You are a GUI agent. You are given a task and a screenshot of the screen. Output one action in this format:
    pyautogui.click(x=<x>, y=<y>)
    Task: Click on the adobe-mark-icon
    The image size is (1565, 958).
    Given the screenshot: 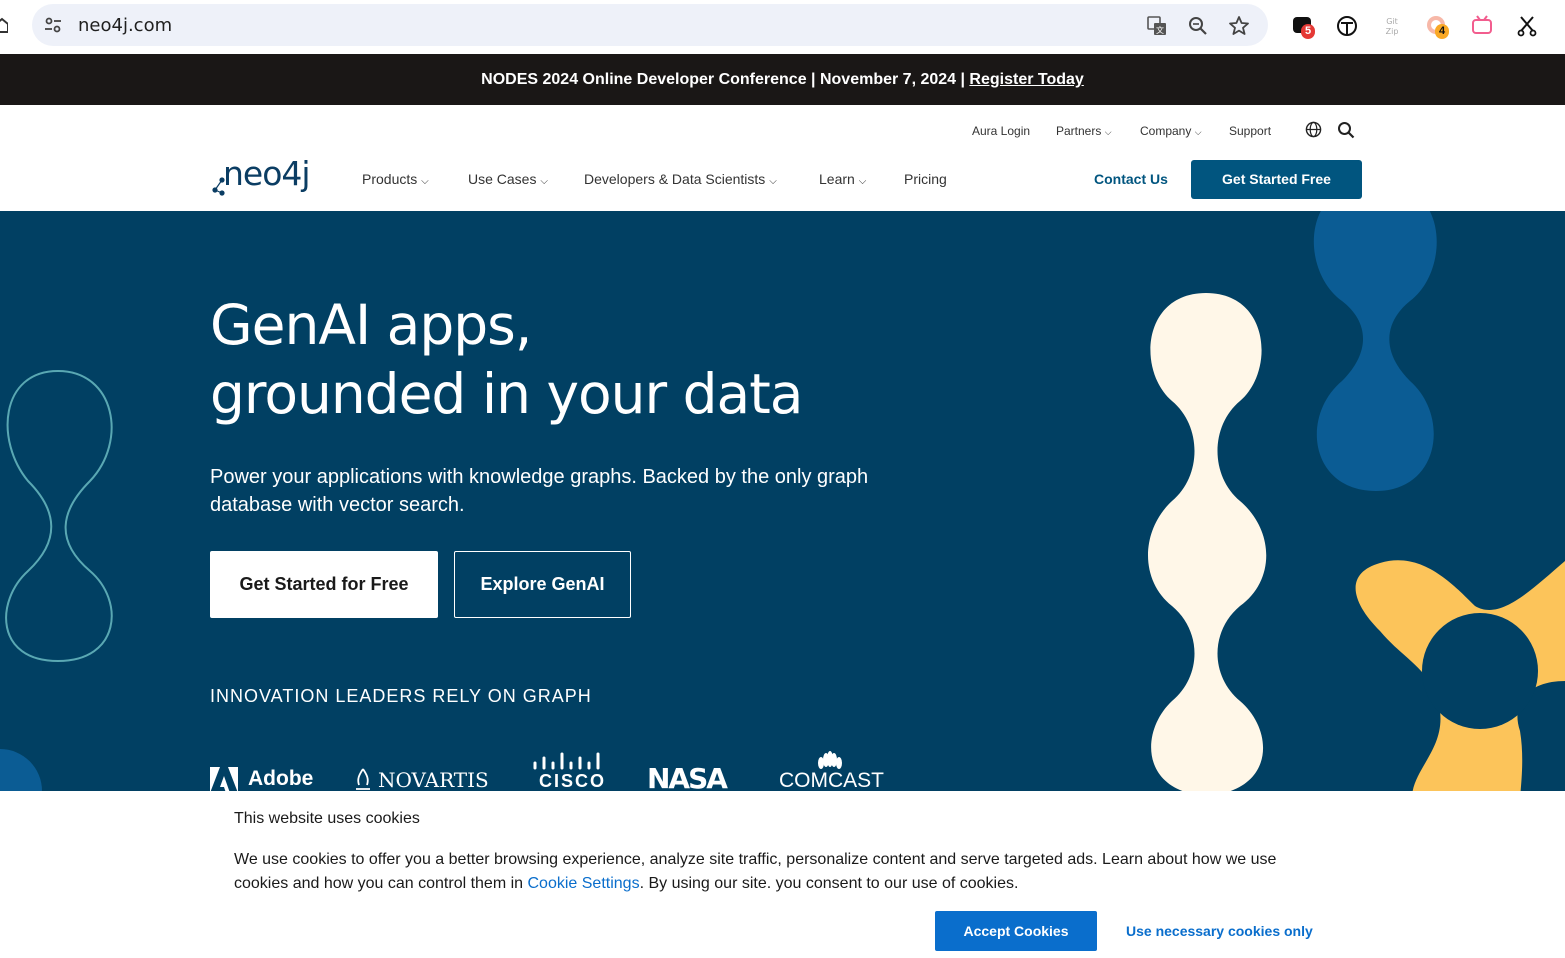 What is the action you would take?
    pyautogui.click(x=224, y=779)
    